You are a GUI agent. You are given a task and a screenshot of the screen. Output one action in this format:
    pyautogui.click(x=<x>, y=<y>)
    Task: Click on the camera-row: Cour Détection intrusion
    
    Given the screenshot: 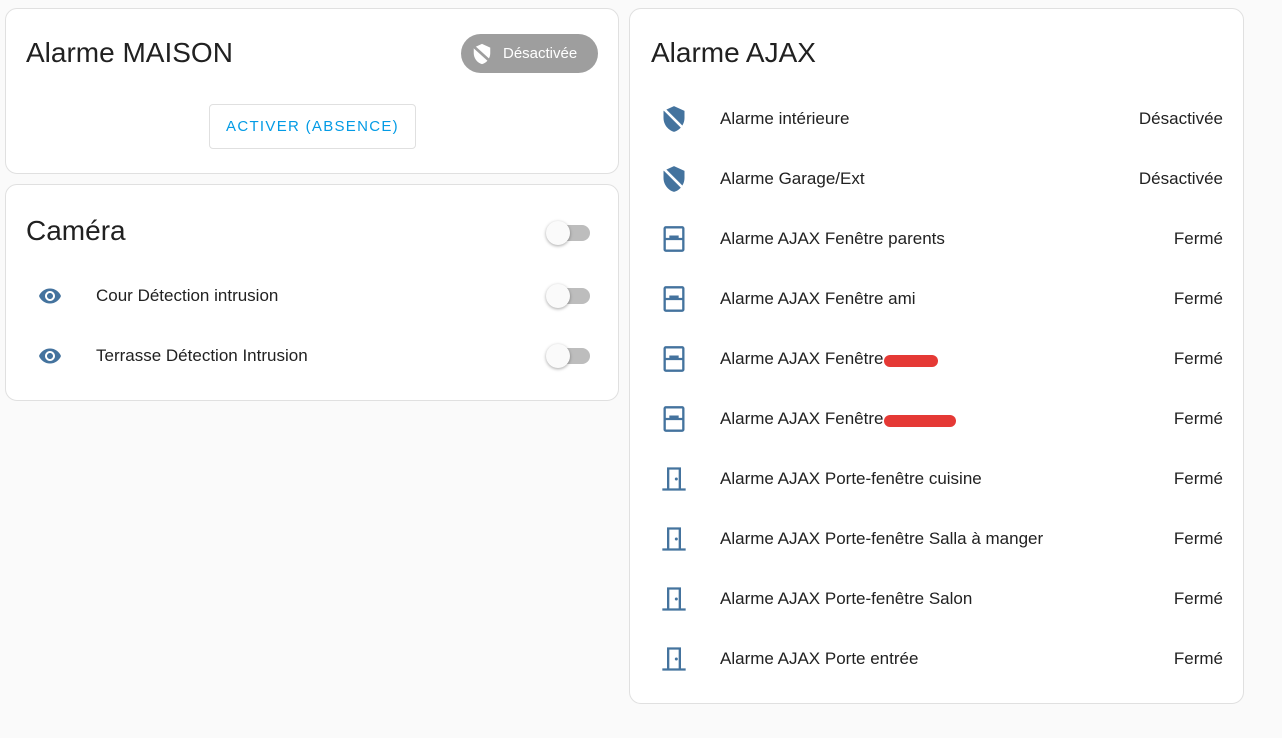 What is the action you would take?
    pyautogui.click(x=312, y=296)
    